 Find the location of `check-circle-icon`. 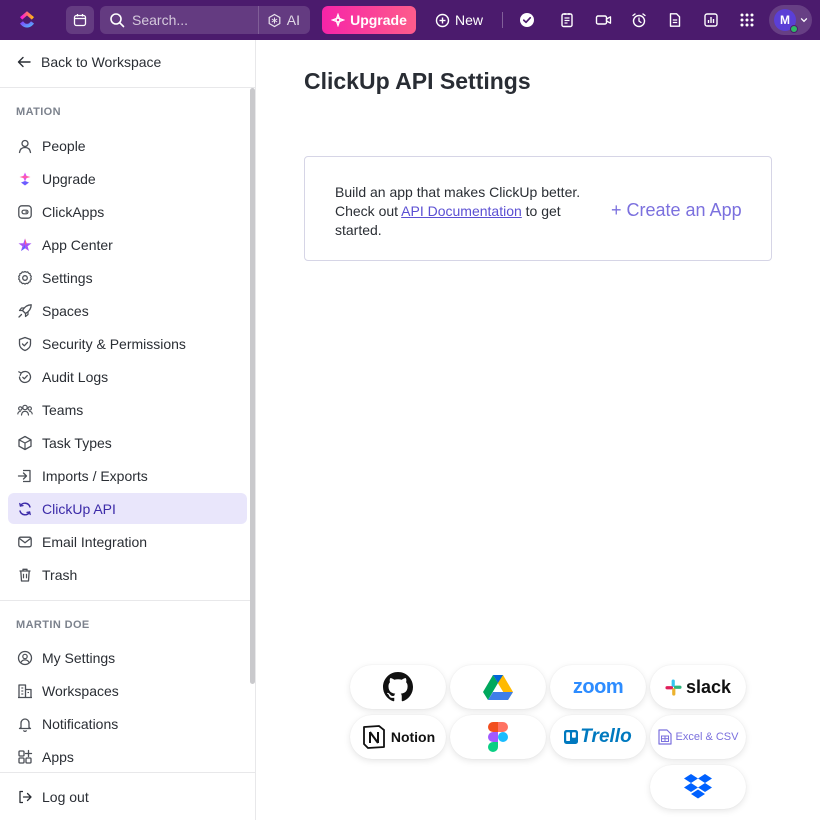

check-circle-icon is located at coordinates (527, 20).